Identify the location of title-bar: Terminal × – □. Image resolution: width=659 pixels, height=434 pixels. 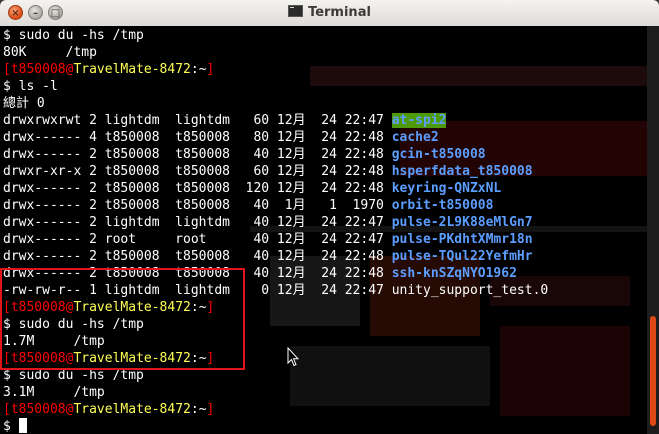
(329, 13).